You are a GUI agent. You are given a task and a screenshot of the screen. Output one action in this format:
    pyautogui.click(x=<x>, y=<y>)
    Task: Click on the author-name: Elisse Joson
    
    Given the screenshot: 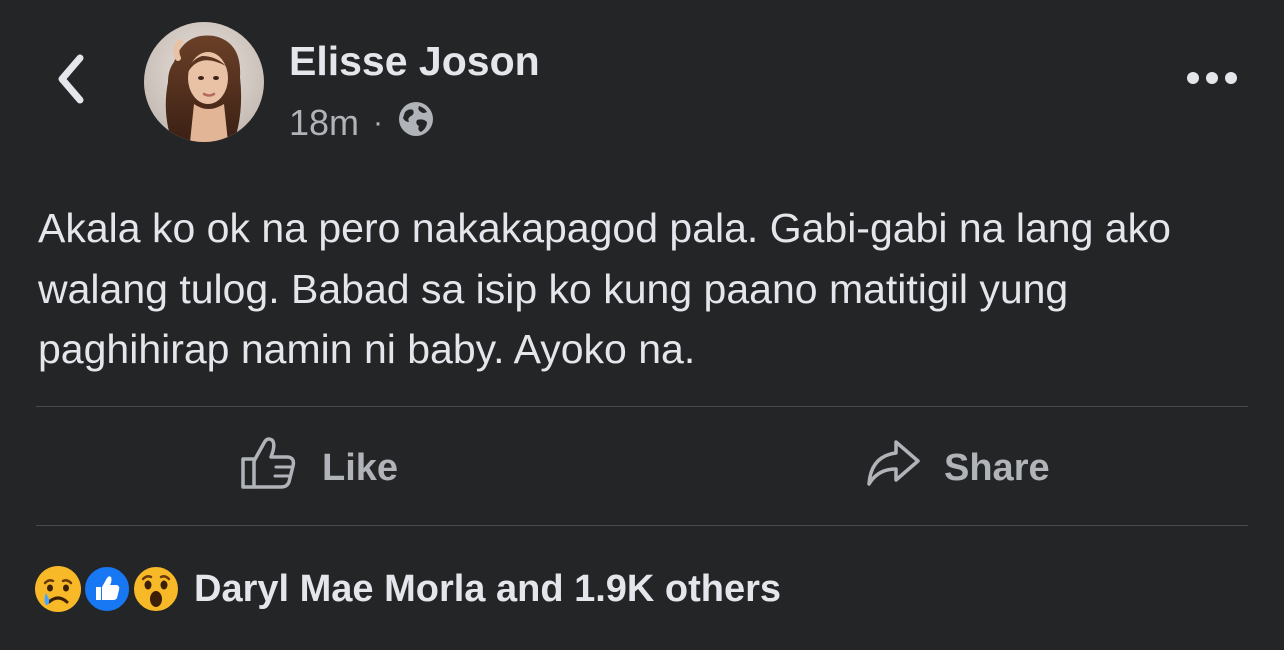 What is the action you would take?
    pyautogui.click(x=414, y=61)
    